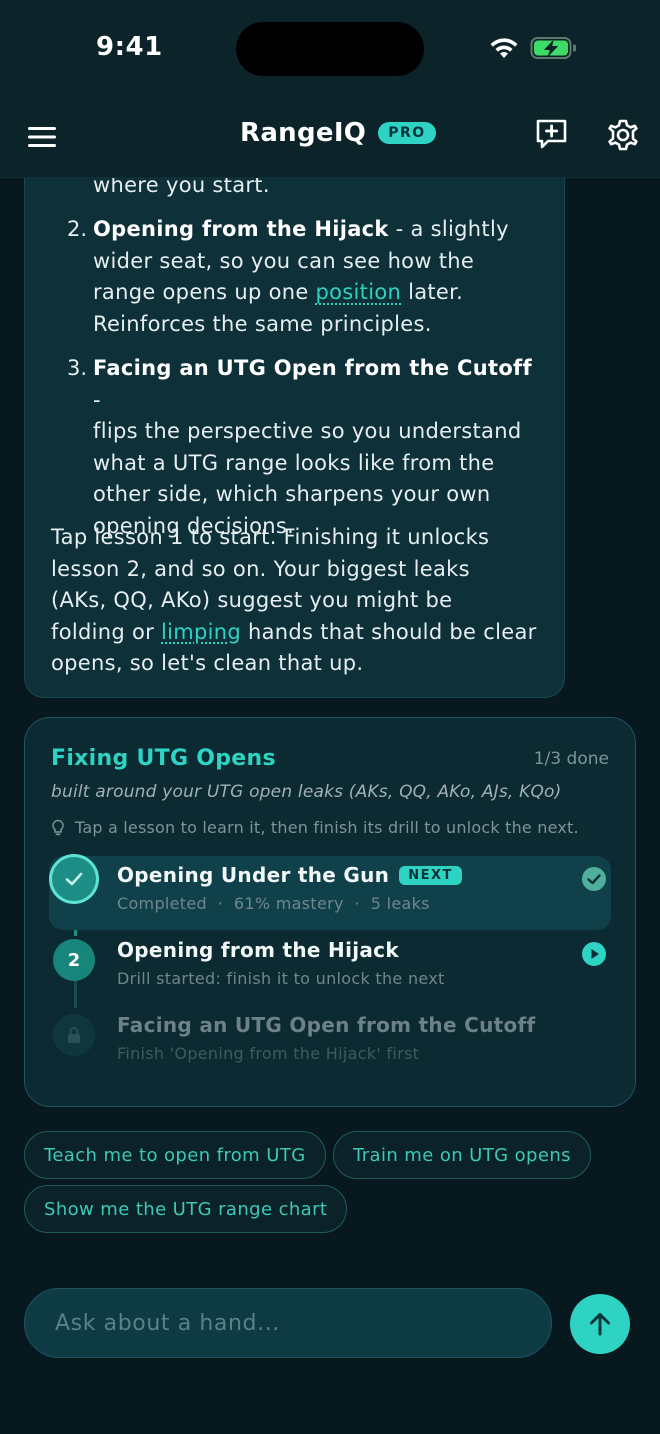 Image resolution: width=660 pixels, height=1434 pixels. I want to click on dynamic-island, so click(330, 49).